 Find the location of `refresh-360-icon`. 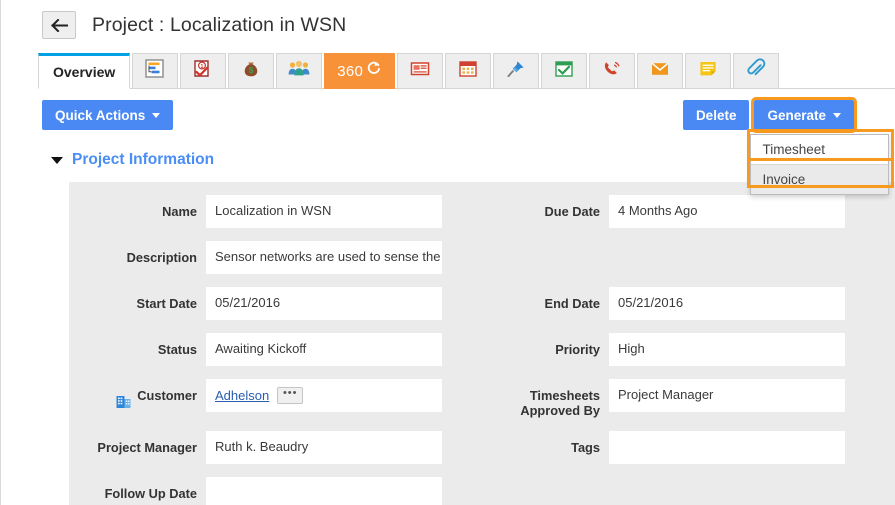

refresh-360-icon is located at coordinates (373, 71).